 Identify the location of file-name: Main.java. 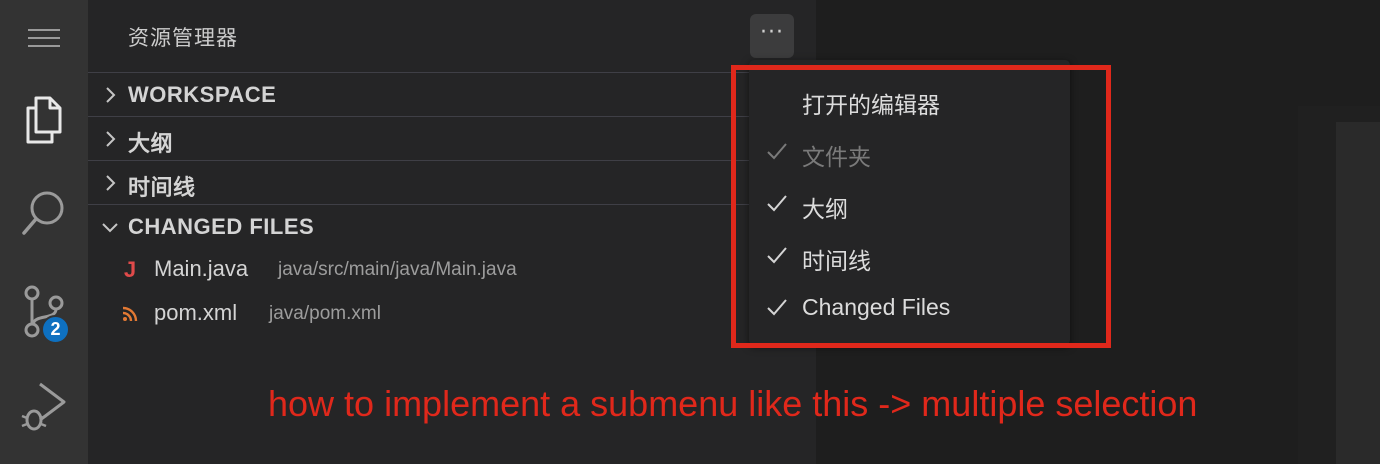
(201, 268).